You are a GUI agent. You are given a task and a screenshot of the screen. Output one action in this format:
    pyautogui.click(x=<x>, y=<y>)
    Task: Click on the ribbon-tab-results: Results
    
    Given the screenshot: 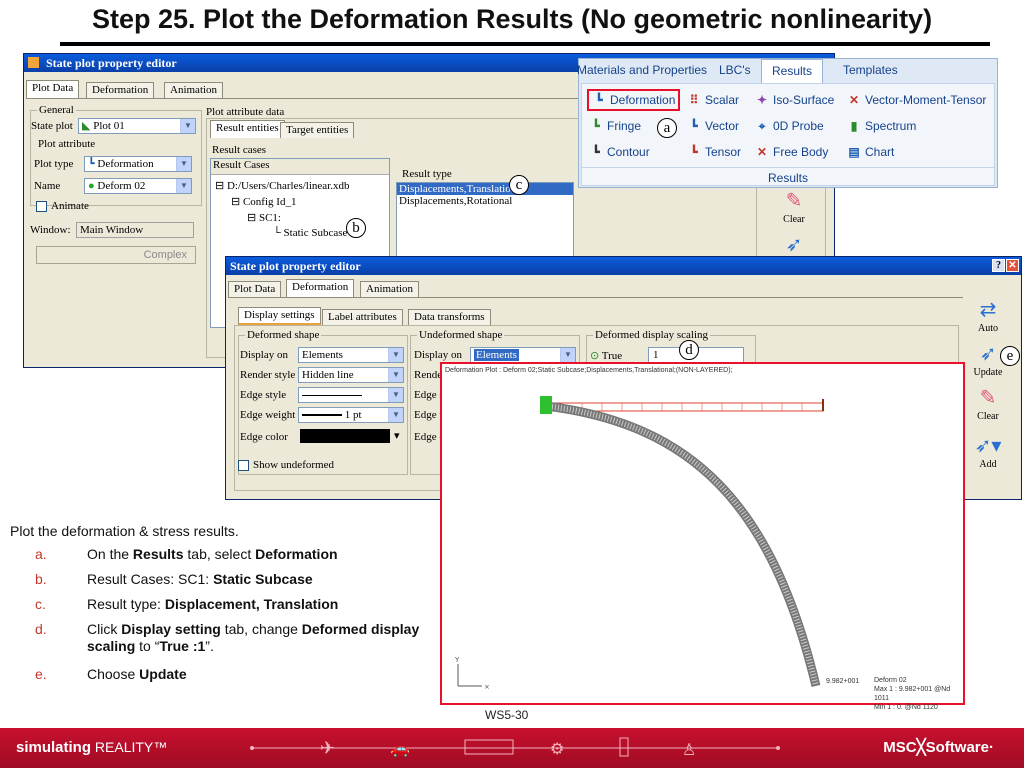 What is the action you would take?
    pyautogui.click(x=792, y=71)
    